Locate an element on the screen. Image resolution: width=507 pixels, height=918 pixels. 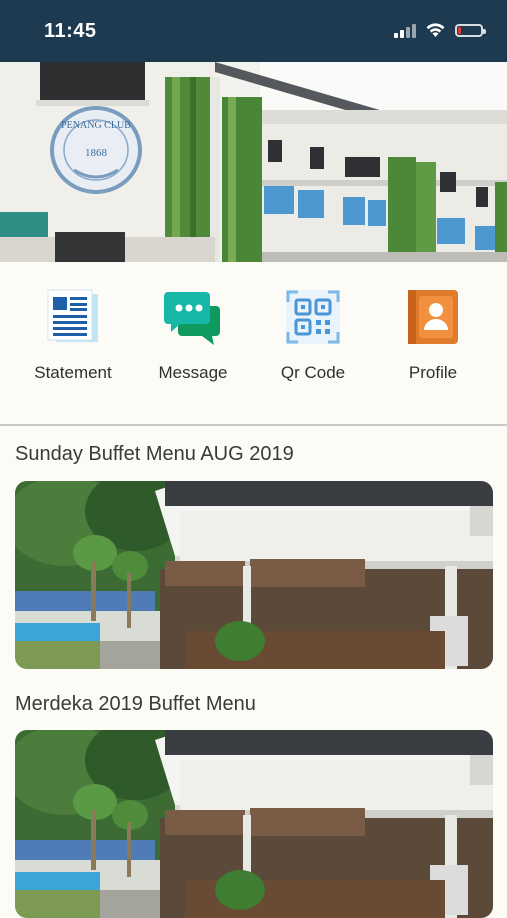
battery-low-icon is located at coordinates (470, 30).